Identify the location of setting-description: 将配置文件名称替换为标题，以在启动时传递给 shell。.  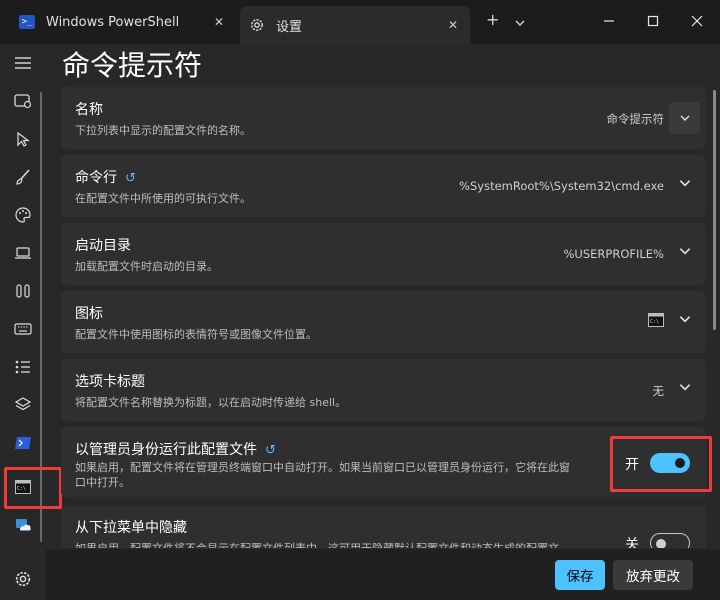
(211, 402).